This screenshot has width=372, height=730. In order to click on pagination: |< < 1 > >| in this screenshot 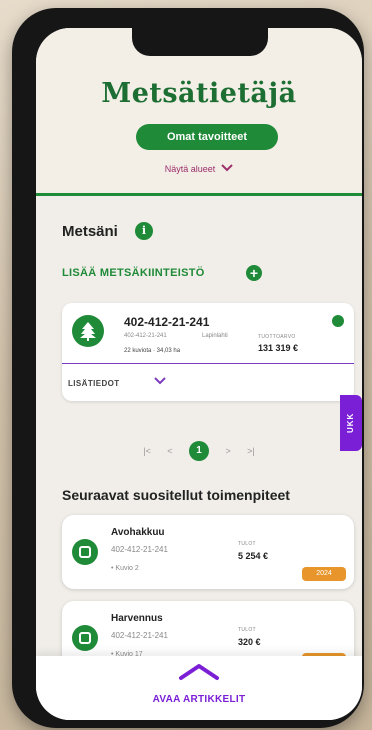, I will do `click(199, 451)`.